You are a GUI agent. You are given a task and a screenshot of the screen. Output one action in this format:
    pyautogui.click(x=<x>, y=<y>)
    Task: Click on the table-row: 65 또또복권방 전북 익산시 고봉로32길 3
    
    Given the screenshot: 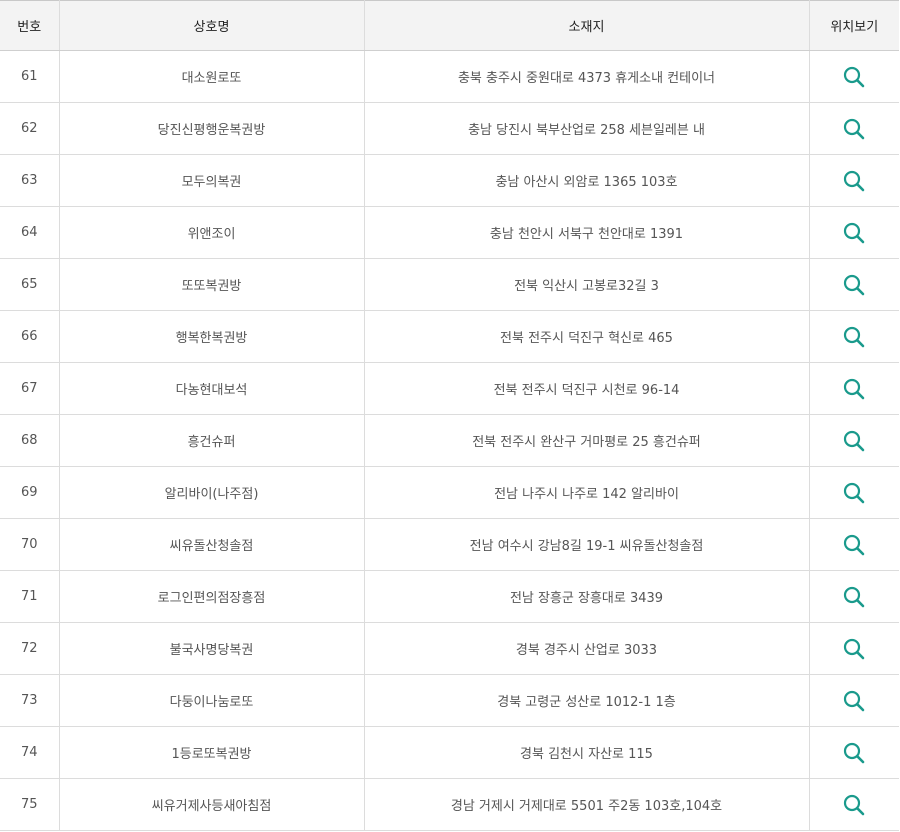 What is the action you would take?
    pyautogui.click(x=449, y=284)
    